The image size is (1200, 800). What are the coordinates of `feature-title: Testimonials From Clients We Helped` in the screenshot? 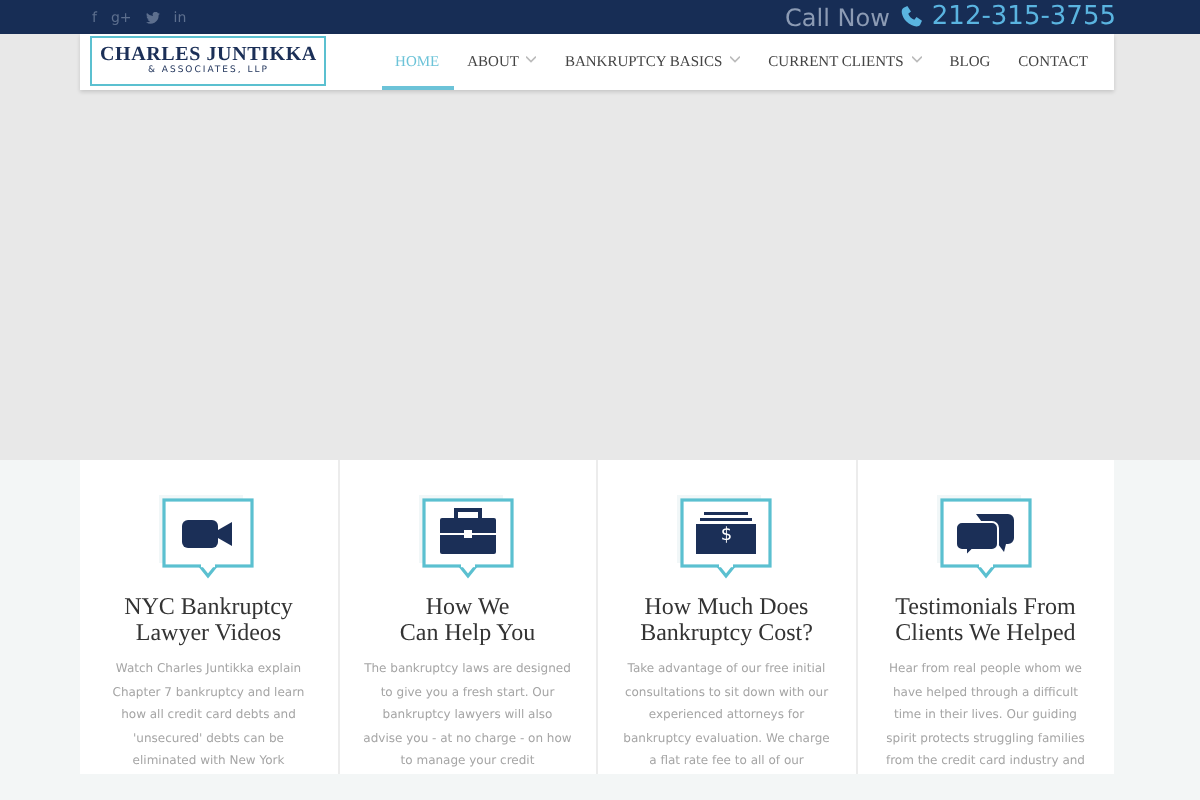 It's located at (985, 620).